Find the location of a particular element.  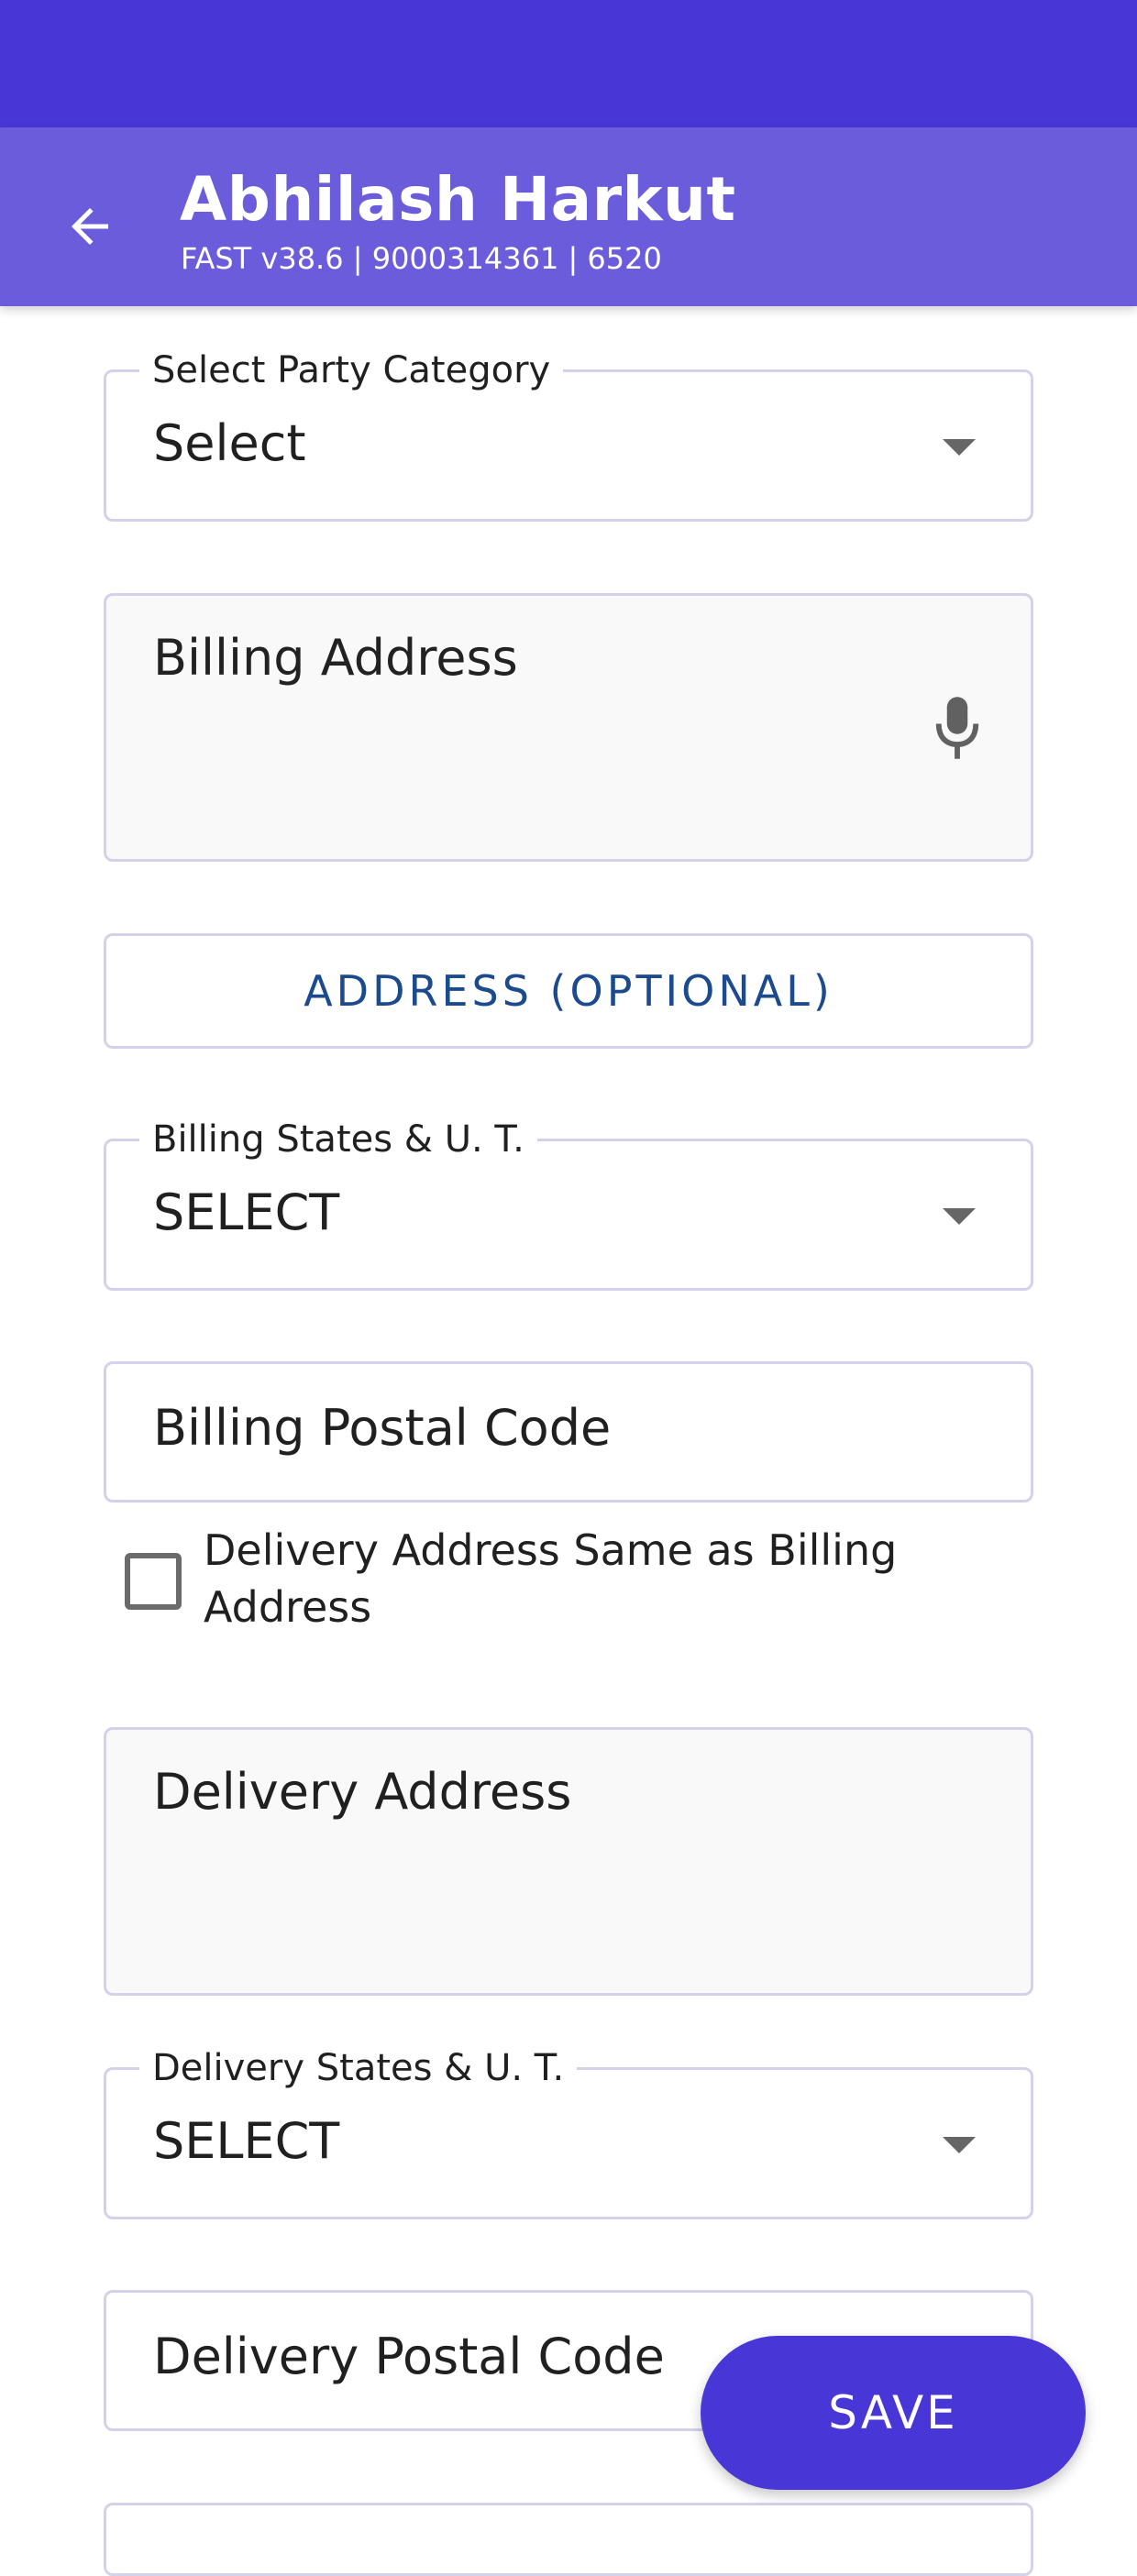

same-as-billing-row: Delivery Address Same as Billing Address is located at coordinates (578, 1577).